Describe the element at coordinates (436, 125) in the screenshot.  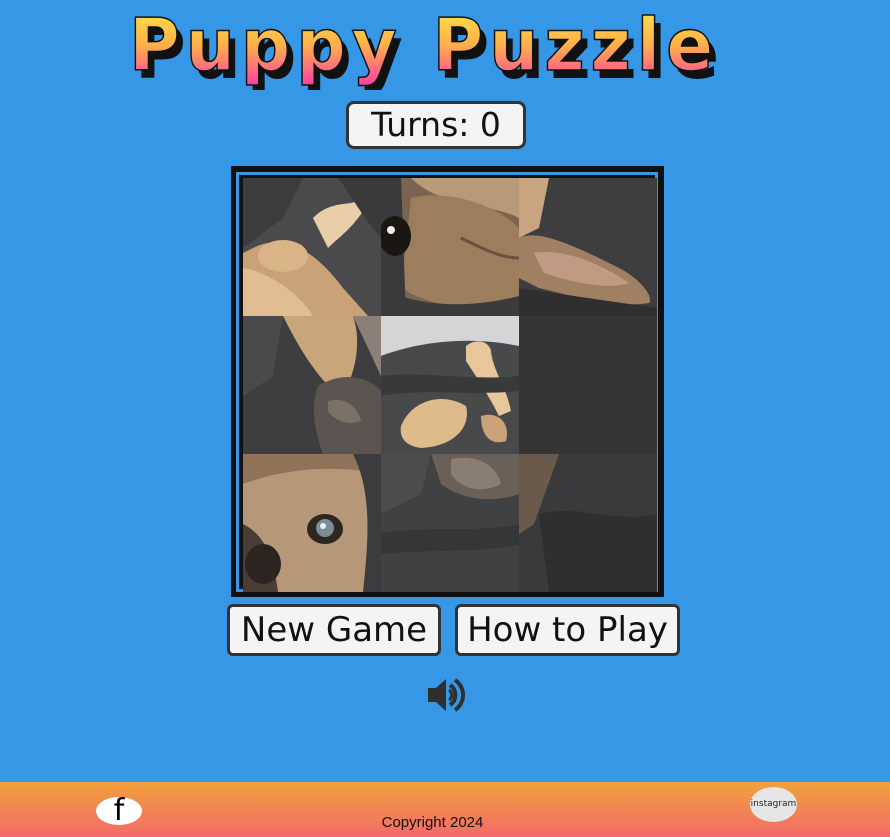
I see `turns-counter: Turns: 0` at that location.